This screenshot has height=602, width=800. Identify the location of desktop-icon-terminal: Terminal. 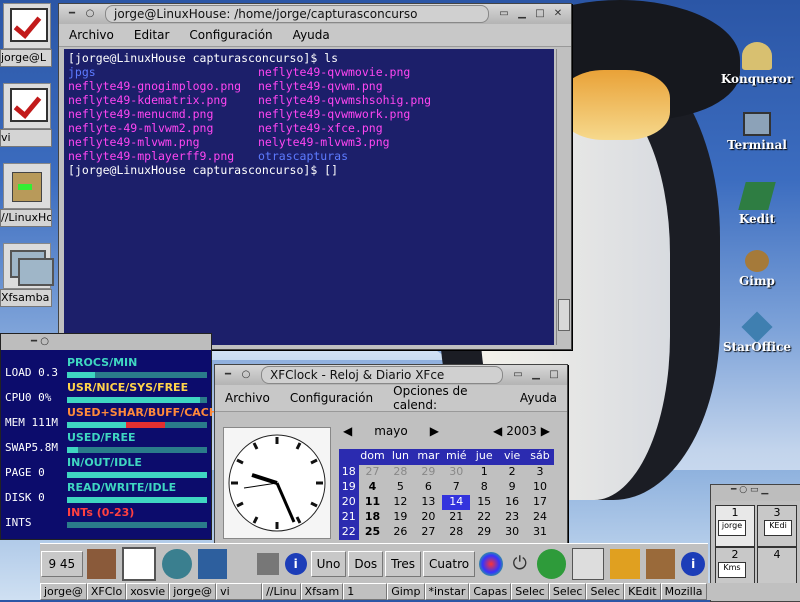
(756, 132).